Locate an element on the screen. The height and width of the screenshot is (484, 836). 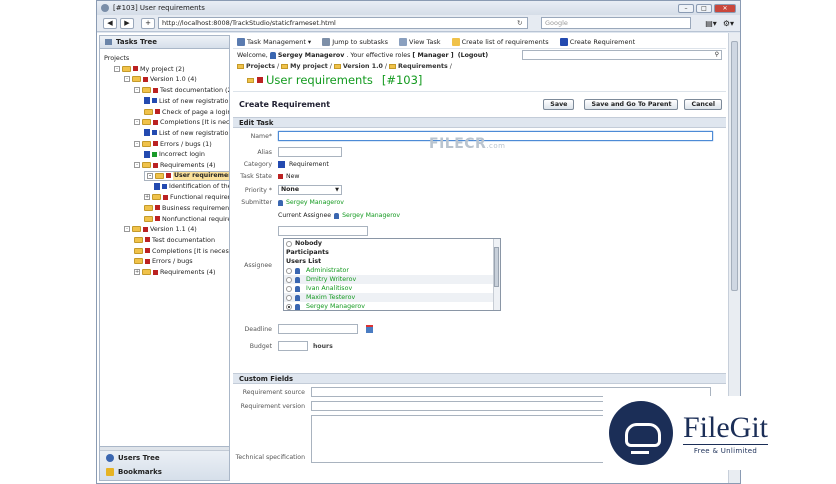
assignee-group-participants: Participants is located at coordinates (307, 252).